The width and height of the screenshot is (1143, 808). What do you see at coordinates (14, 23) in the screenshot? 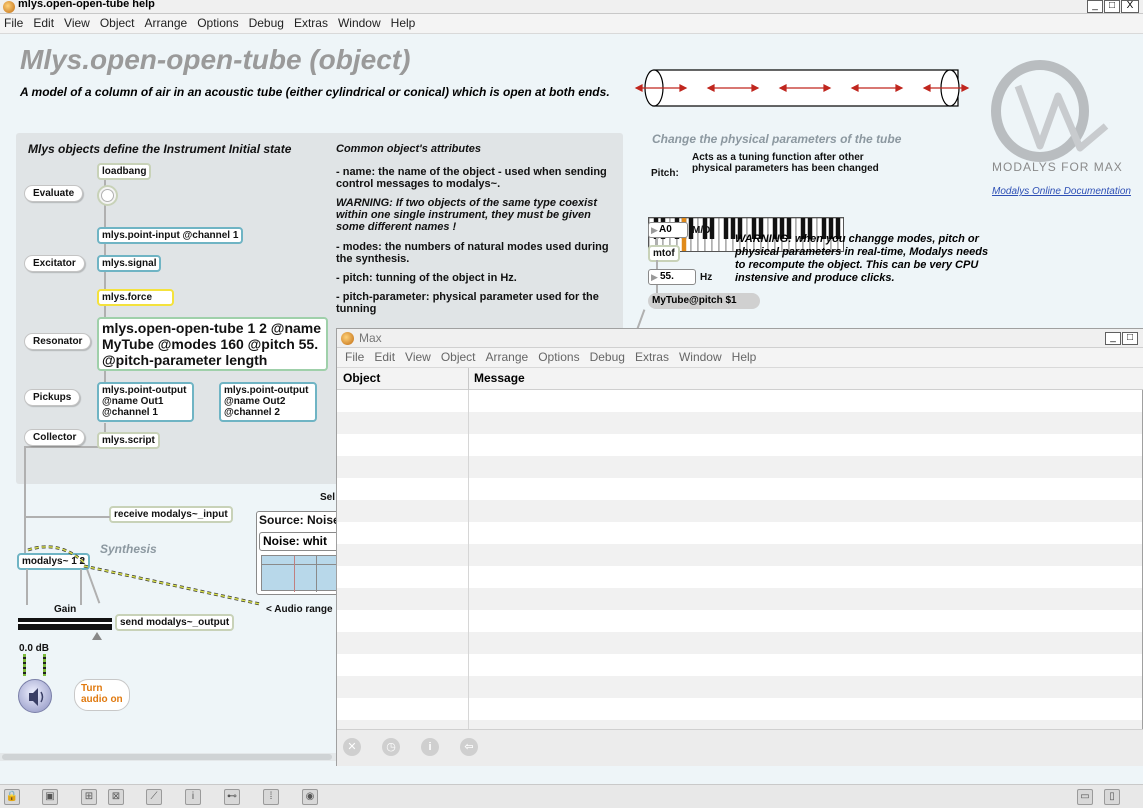
I see `menu-file: File` at bounding box center [14, 23].